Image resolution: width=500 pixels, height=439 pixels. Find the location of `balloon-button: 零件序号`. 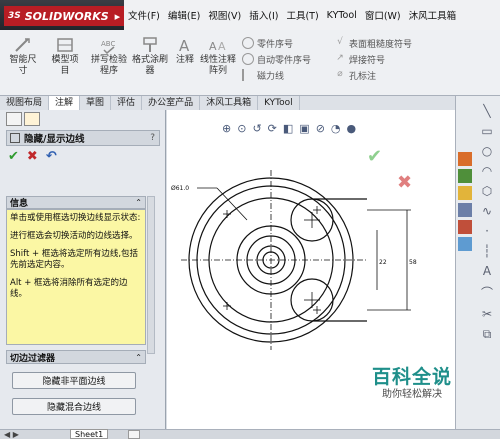

balloon-button: 零件序号 is located at coordinates (276, 43).